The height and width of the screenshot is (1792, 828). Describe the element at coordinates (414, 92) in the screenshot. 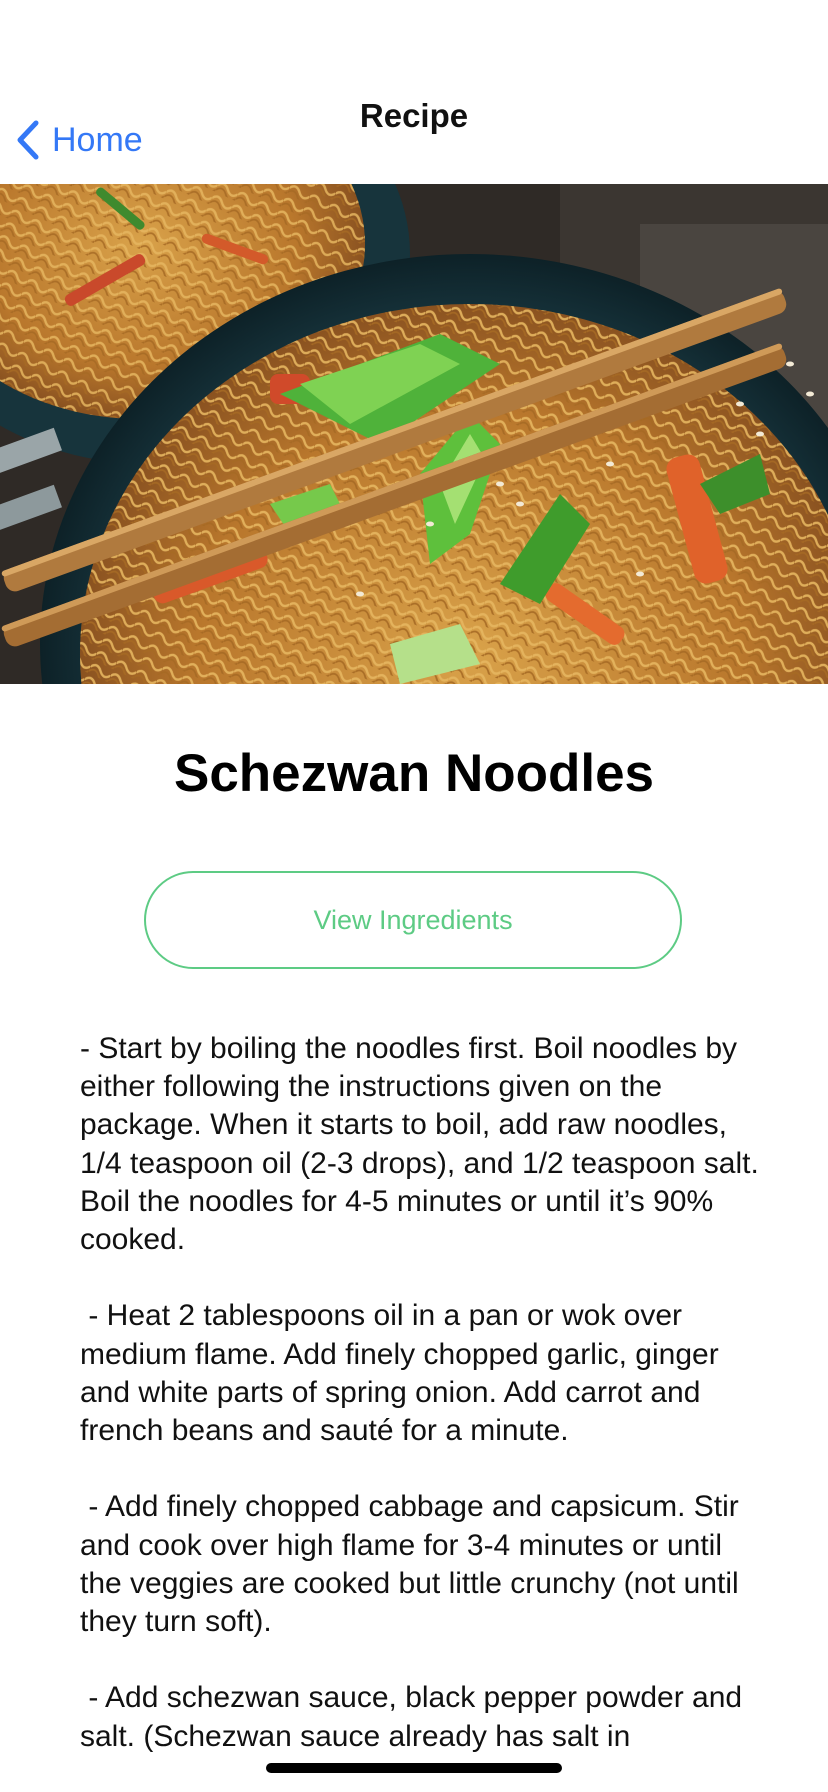

I see `navigation-bar: Home Recipe` at that location.